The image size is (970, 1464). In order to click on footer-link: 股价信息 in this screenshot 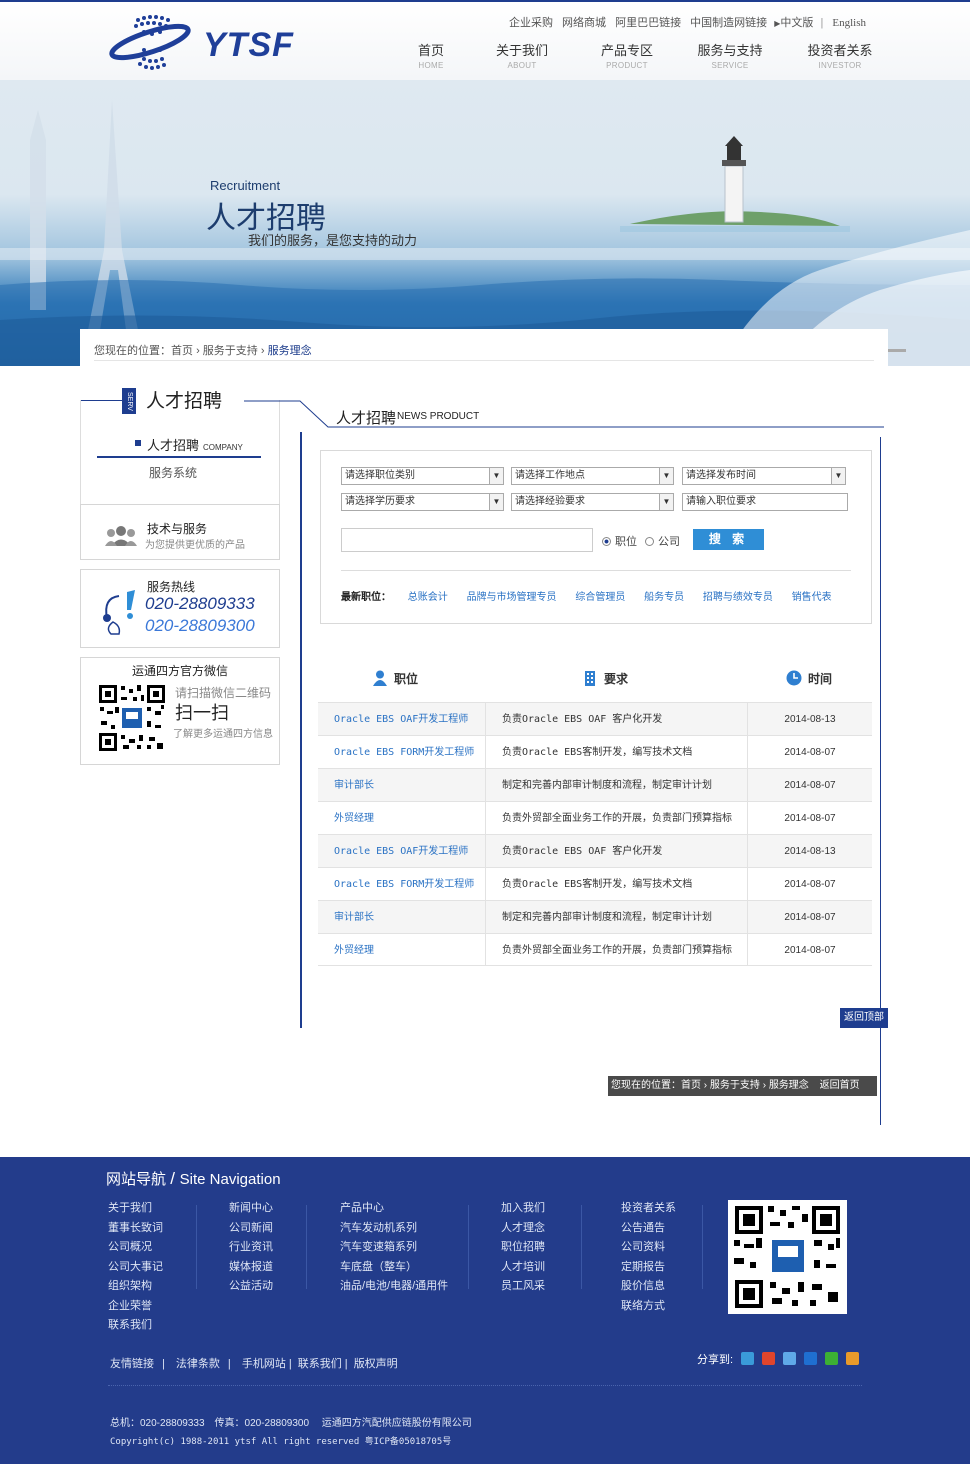, I will do `click(648, 1287)`.